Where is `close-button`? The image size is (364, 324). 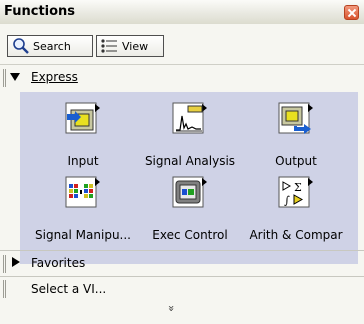
close-button is located at coordinates (351, 12).